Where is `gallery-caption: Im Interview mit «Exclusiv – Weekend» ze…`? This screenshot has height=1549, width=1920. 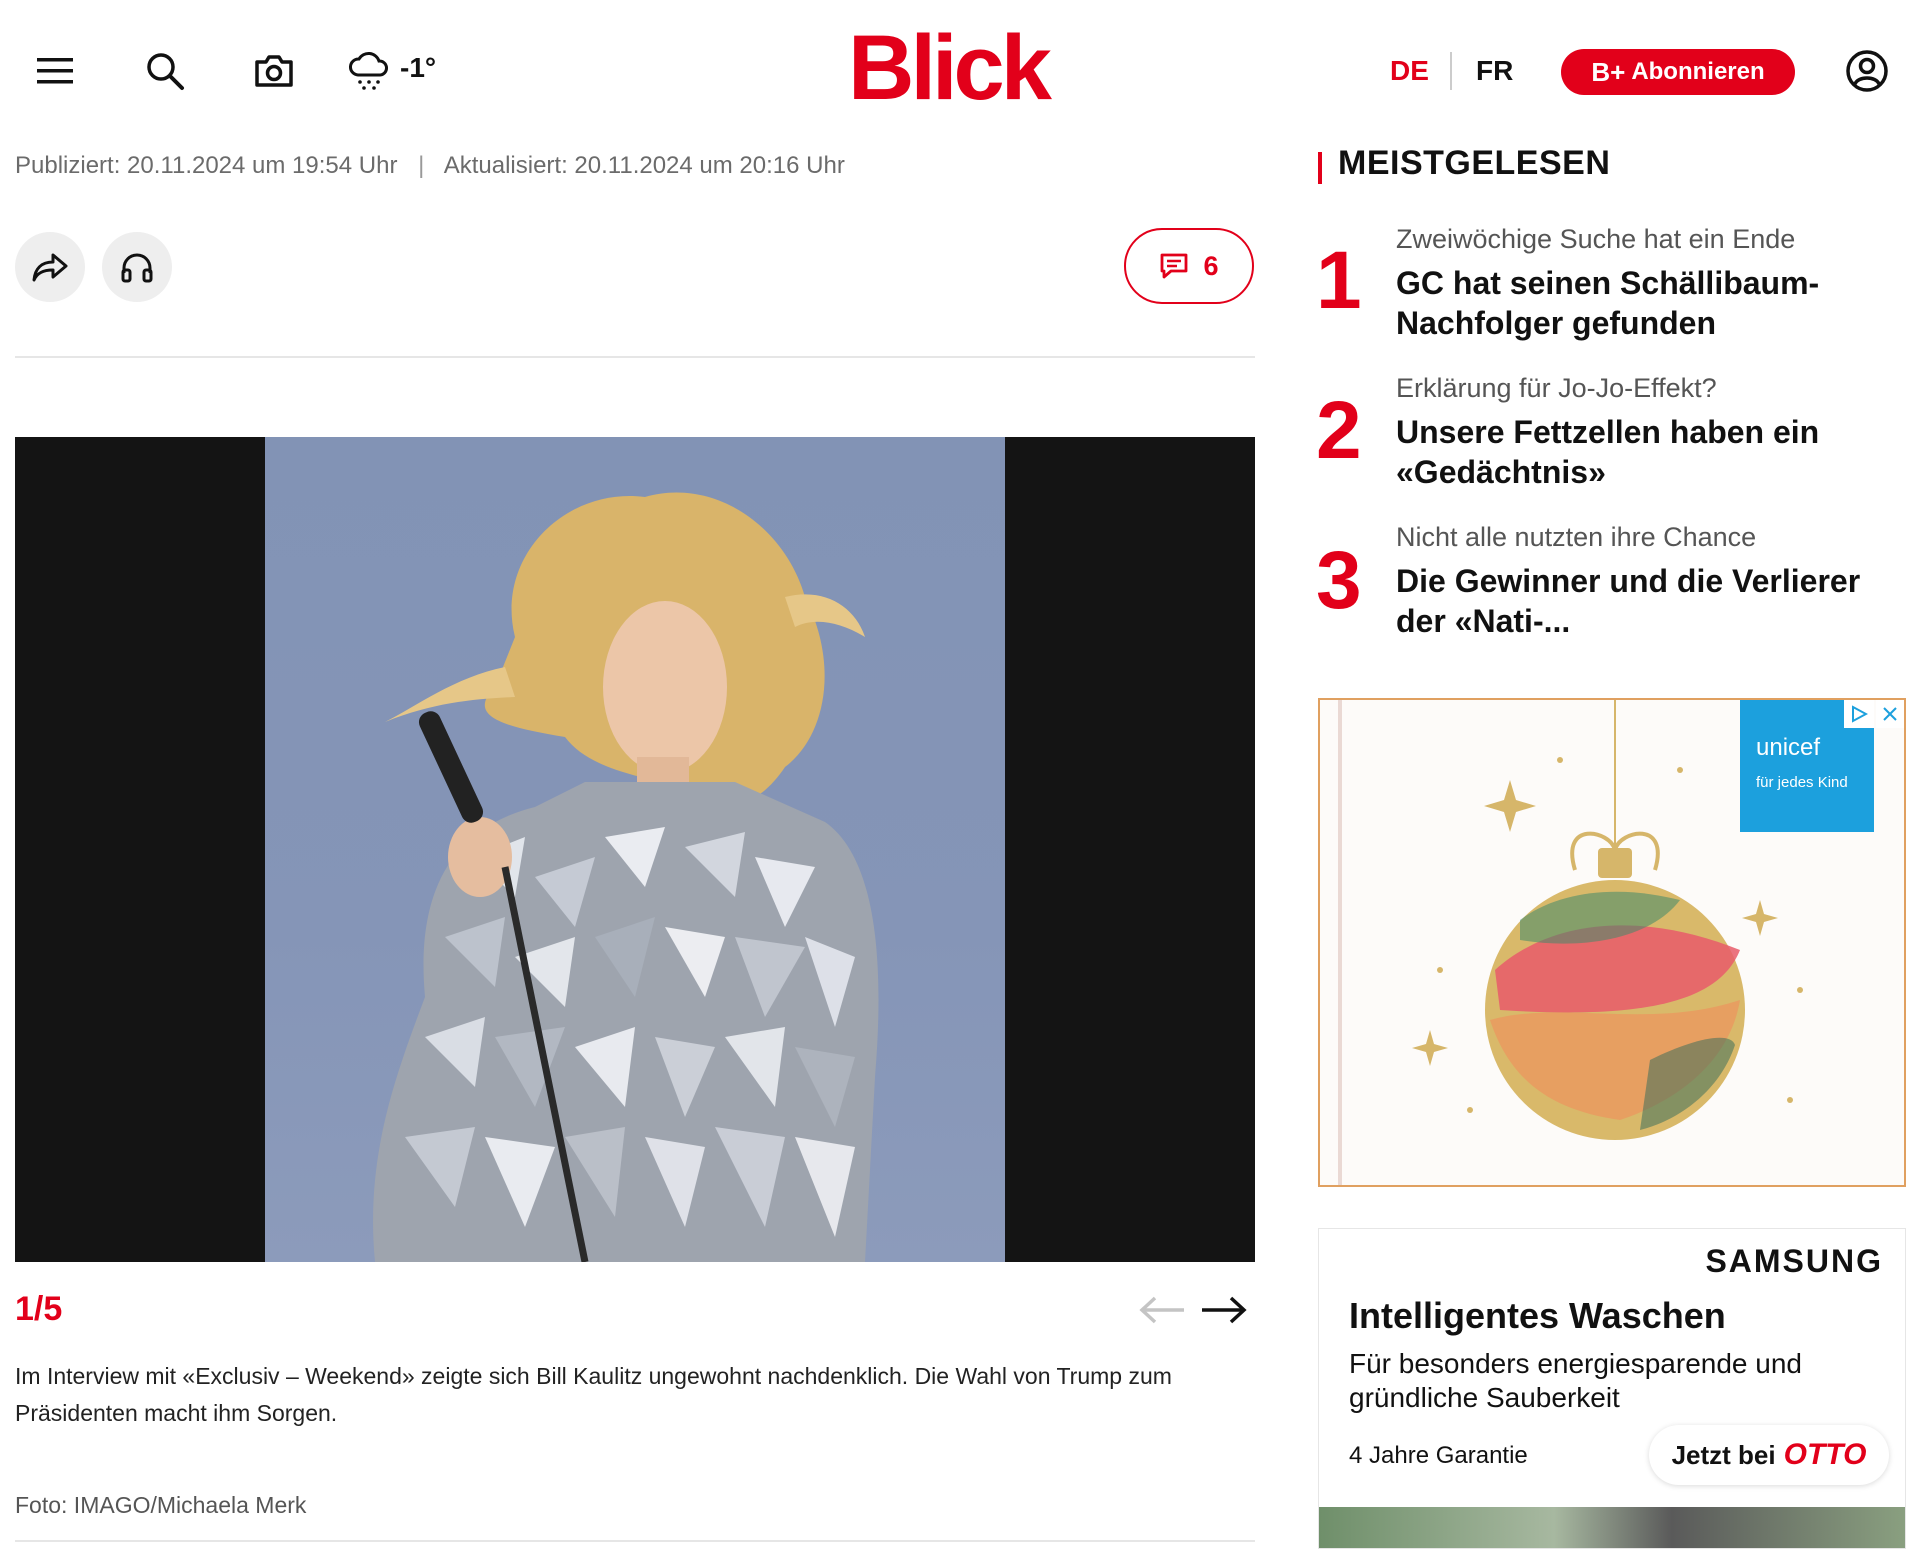 gallery-caption: Im Interview mit «Exclusiv – Weekend» ze… is located at coordinates (593, 1394).